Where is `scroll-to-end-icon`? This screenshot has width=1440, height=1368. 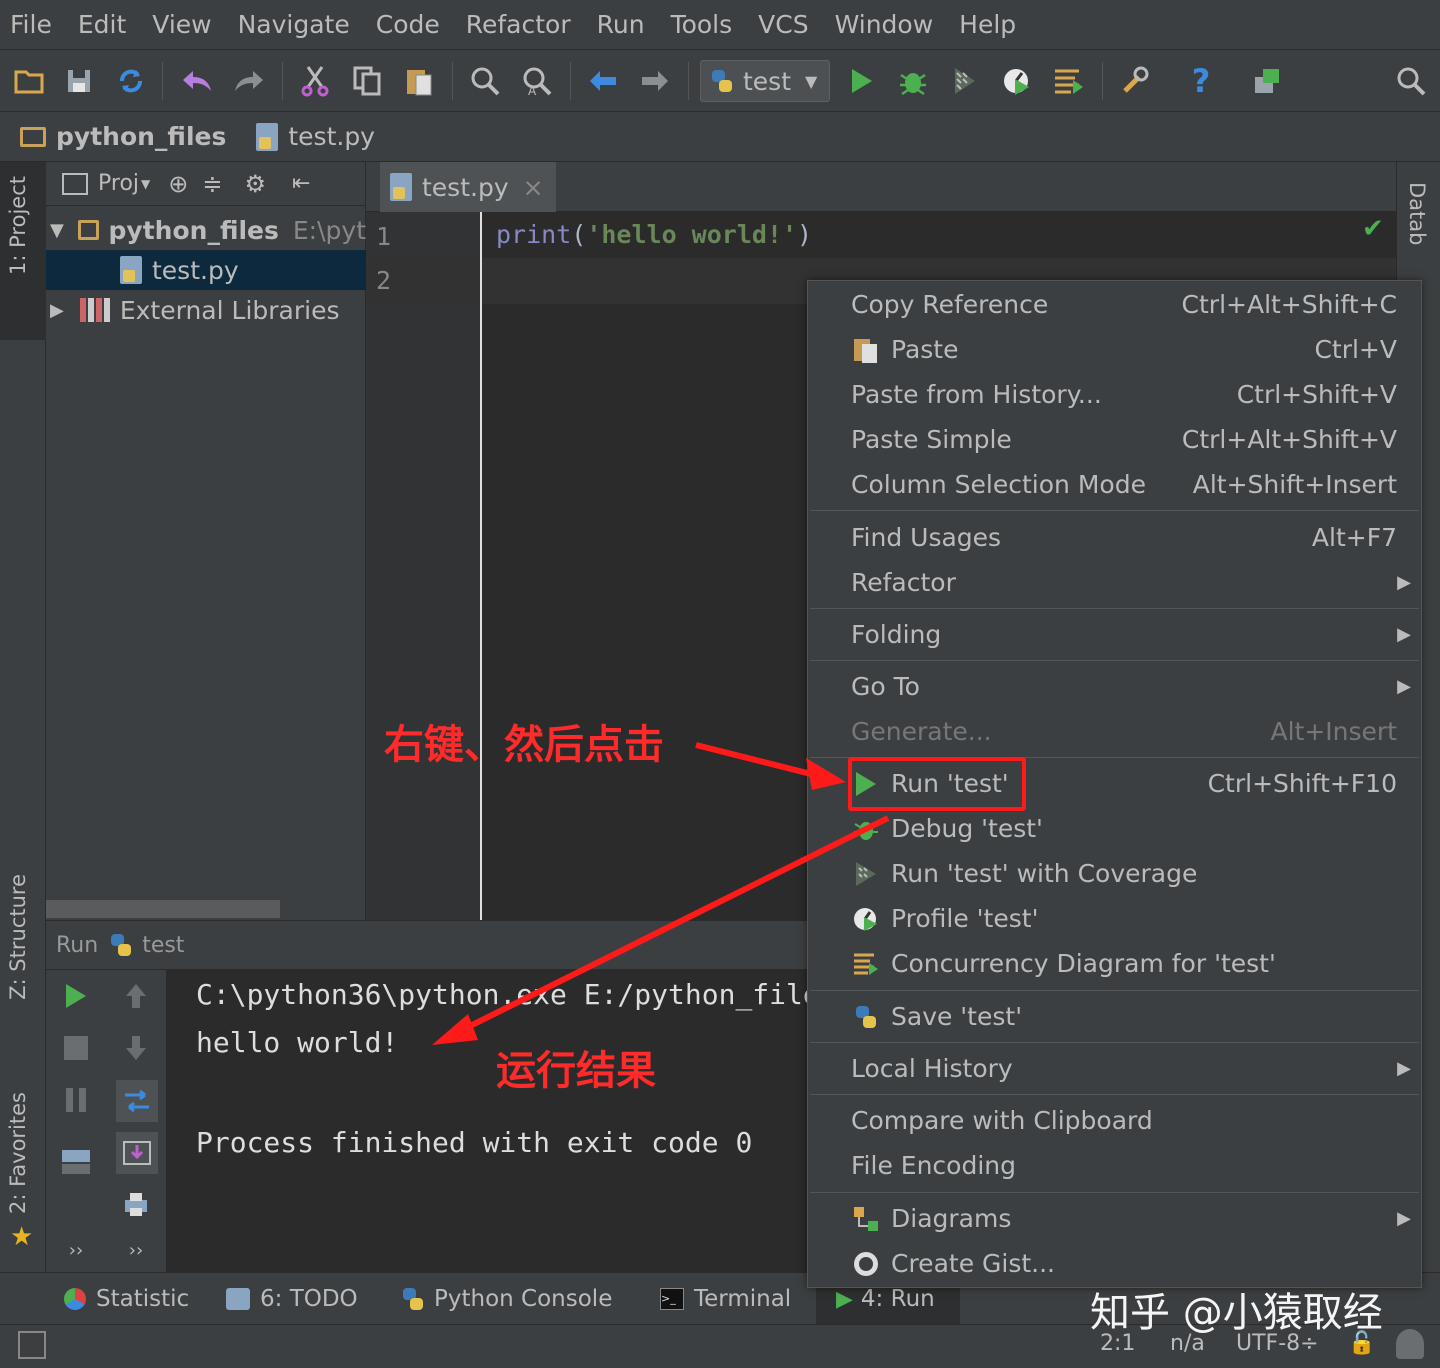
scroll-to-end-icon is located at coordinates (137, 1153).